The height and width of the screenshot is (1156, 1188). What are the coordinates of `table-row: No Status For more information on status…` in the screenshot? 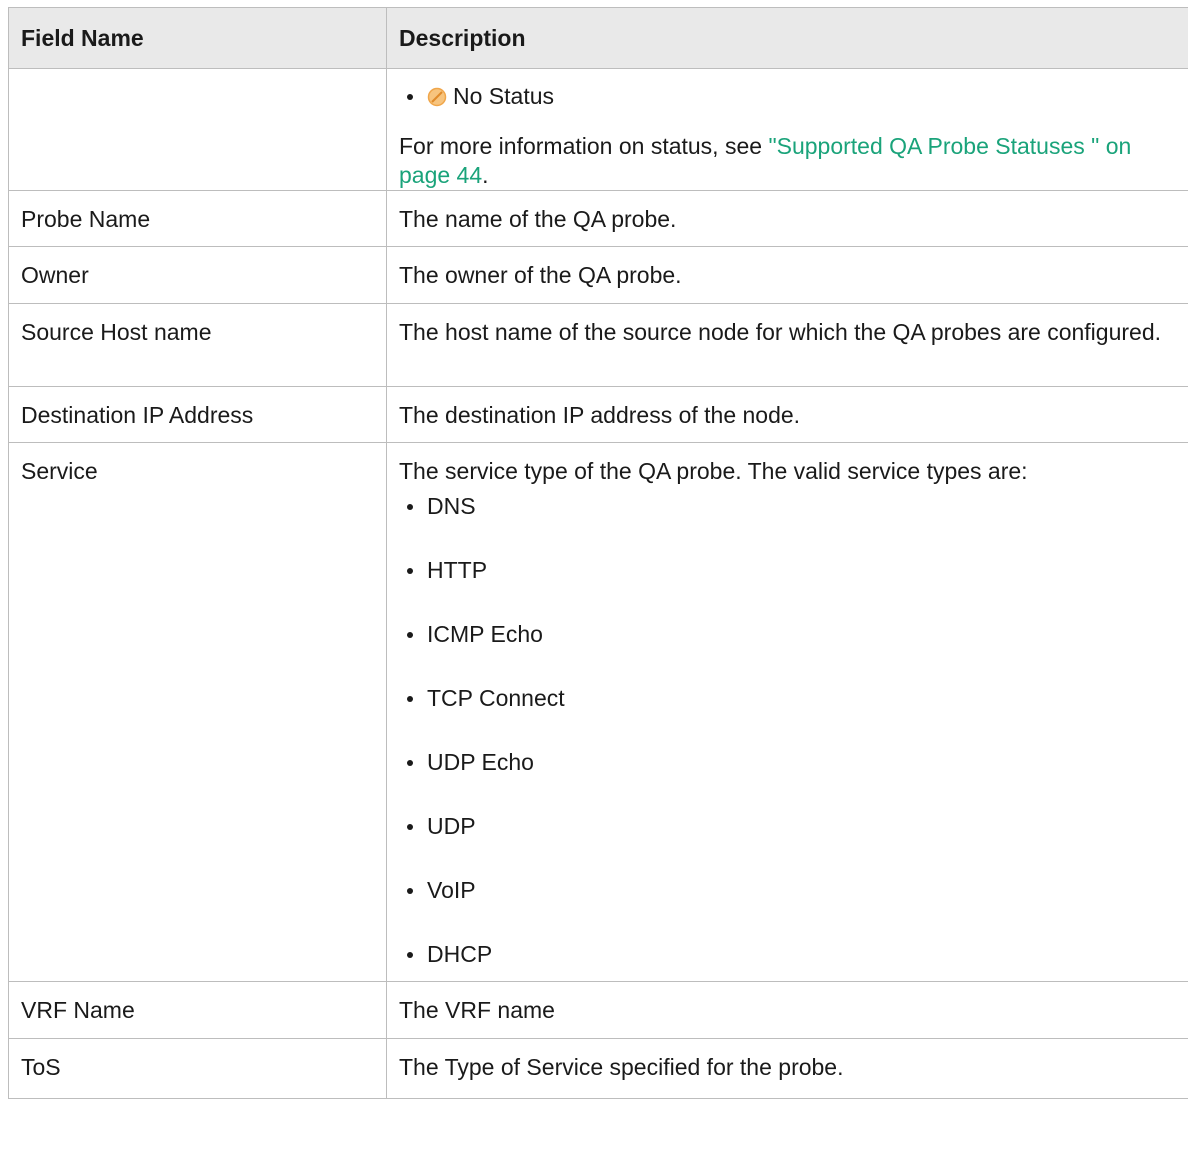 It's located at (598, 129).